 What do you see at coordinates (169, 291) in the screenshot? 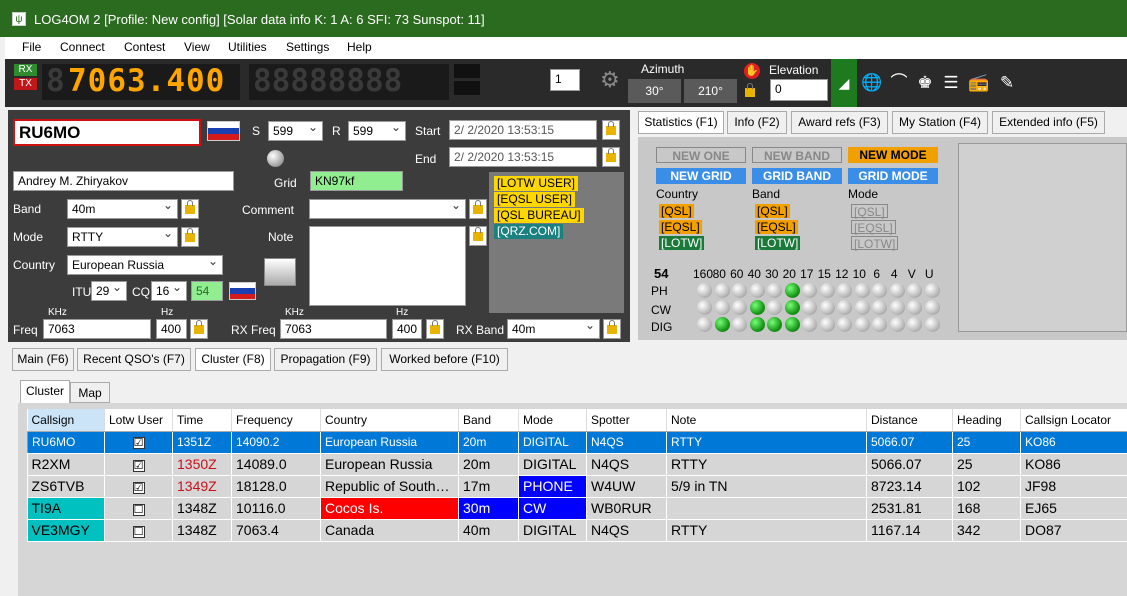
I see `cq-select: 16` at bounding box center [169, 291].